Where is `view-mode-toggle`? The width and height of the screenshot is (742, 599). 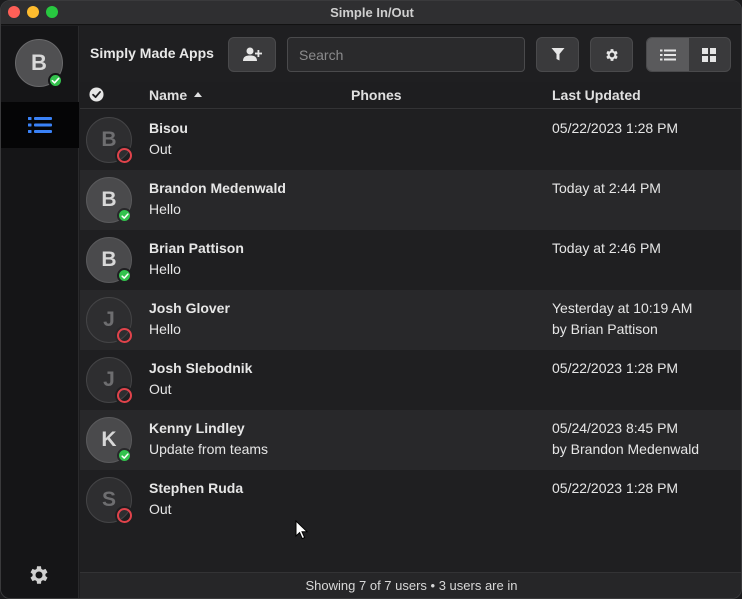 view-mode-toggle is located at coordinates (688, 54).